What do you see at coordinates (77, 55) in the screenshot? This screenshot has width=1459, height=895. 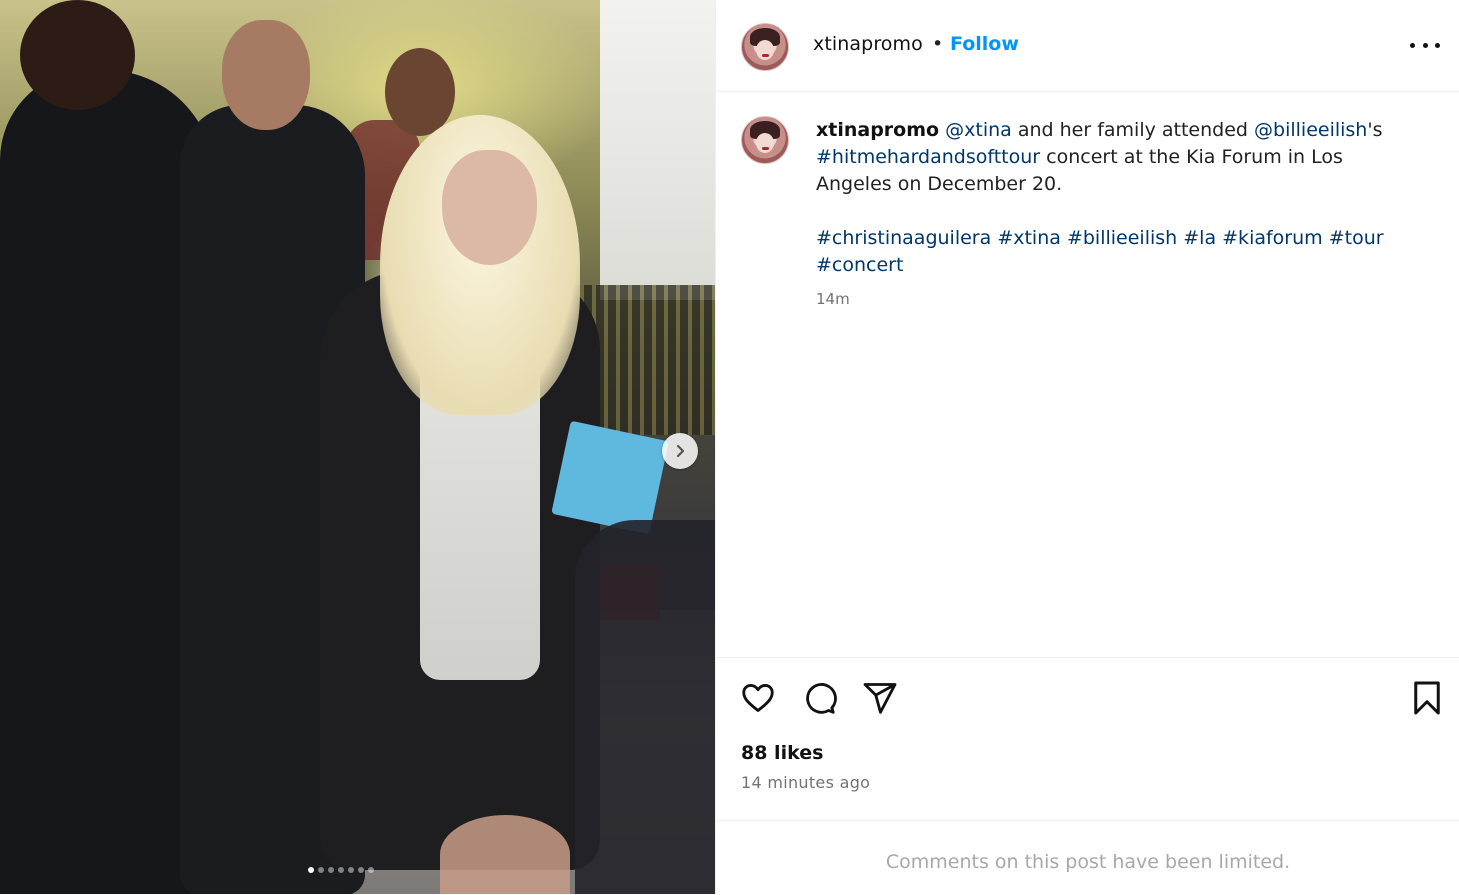 I see `photo-person-left-head` at bounding box center [77, 55].